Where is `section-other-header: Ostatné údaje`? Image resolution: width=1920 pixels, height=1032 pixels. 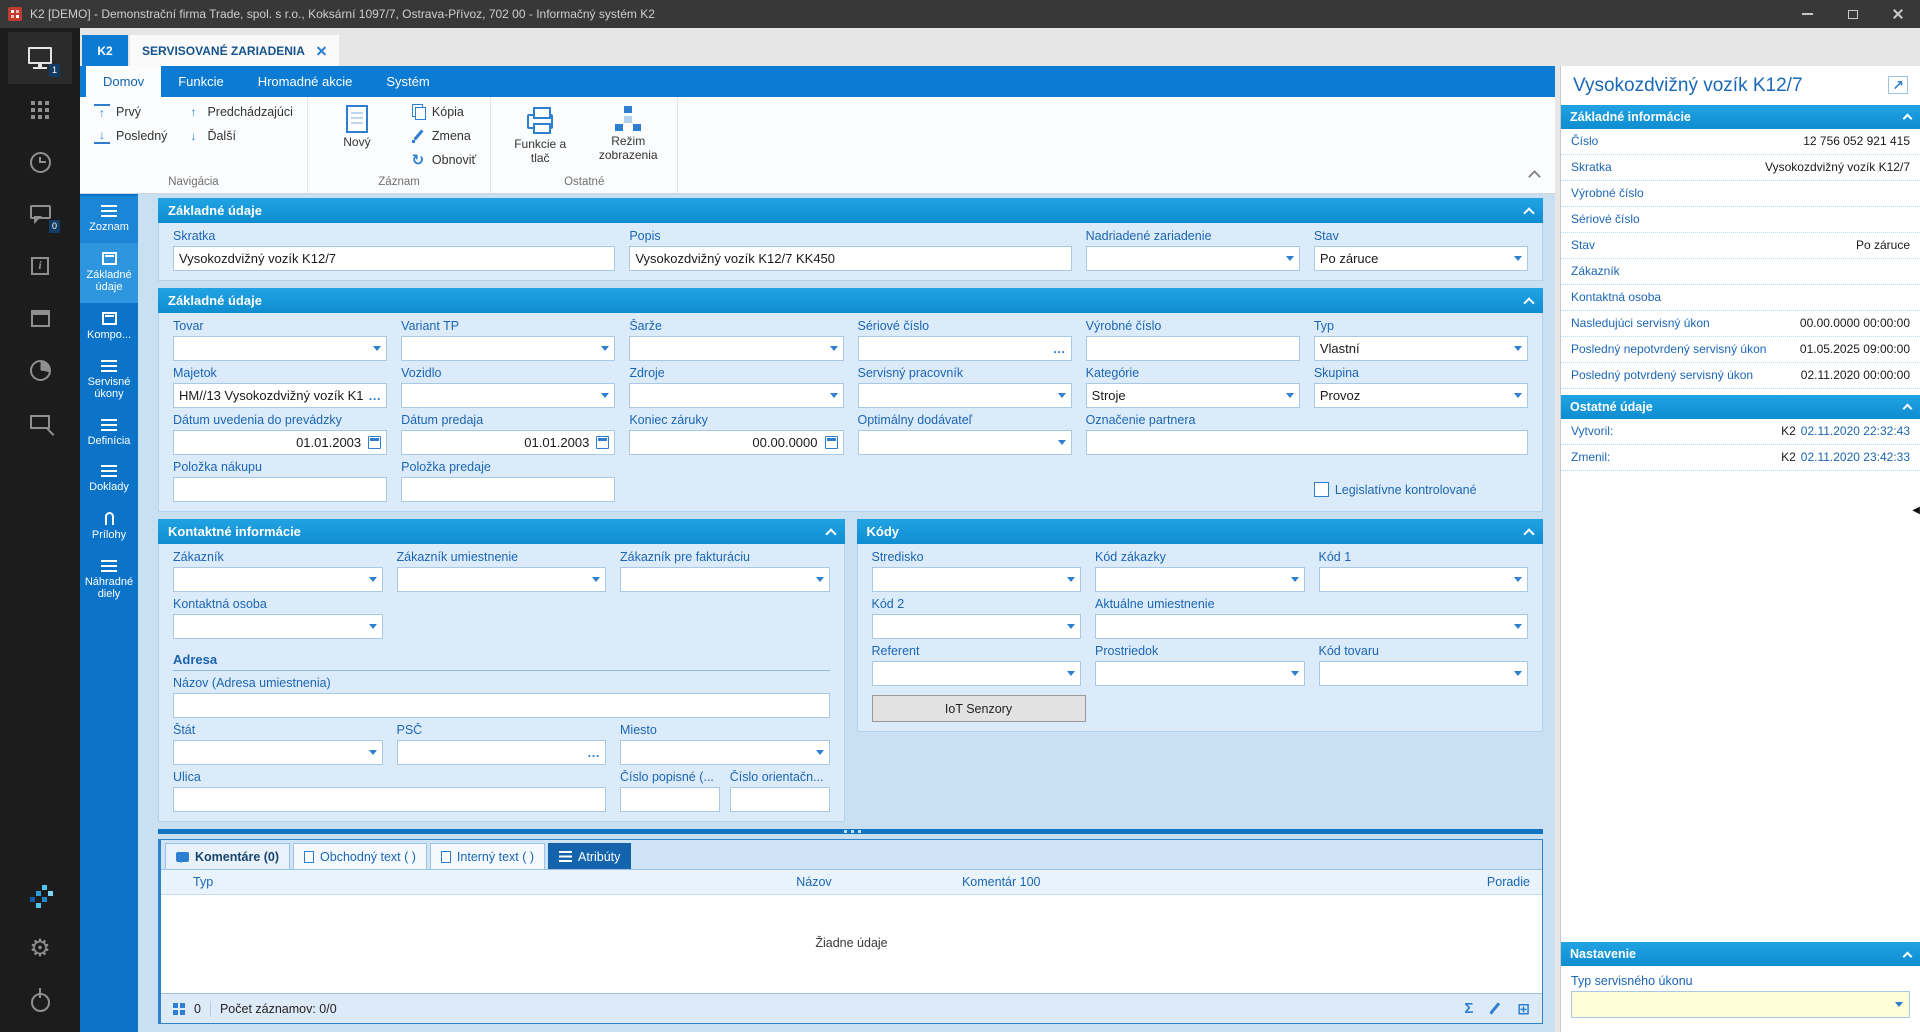 section-other-header: Ostatné údaje is located at coordinates (1740, 406).